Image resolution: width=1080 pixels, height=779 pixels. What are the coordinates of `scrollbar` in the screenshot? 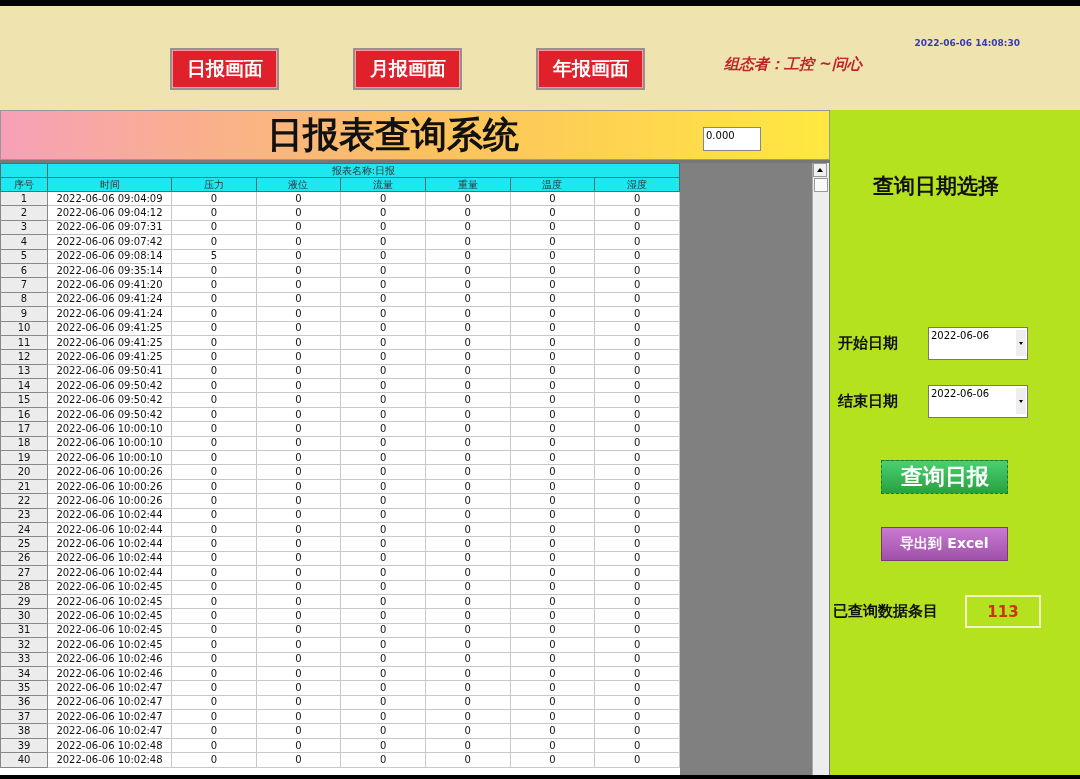 It's located at (820, 469).